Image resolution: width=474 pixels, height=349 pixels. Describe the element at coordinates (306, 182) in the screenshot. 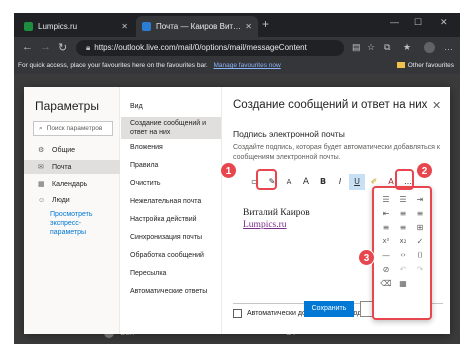

I see `font-size-icon: A` at that location.